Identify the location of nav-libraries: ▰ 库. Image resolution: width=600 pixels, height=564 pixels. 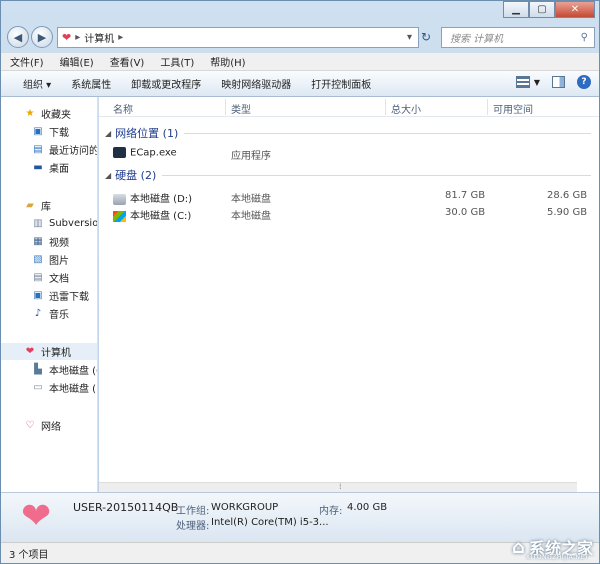
(37, 205).